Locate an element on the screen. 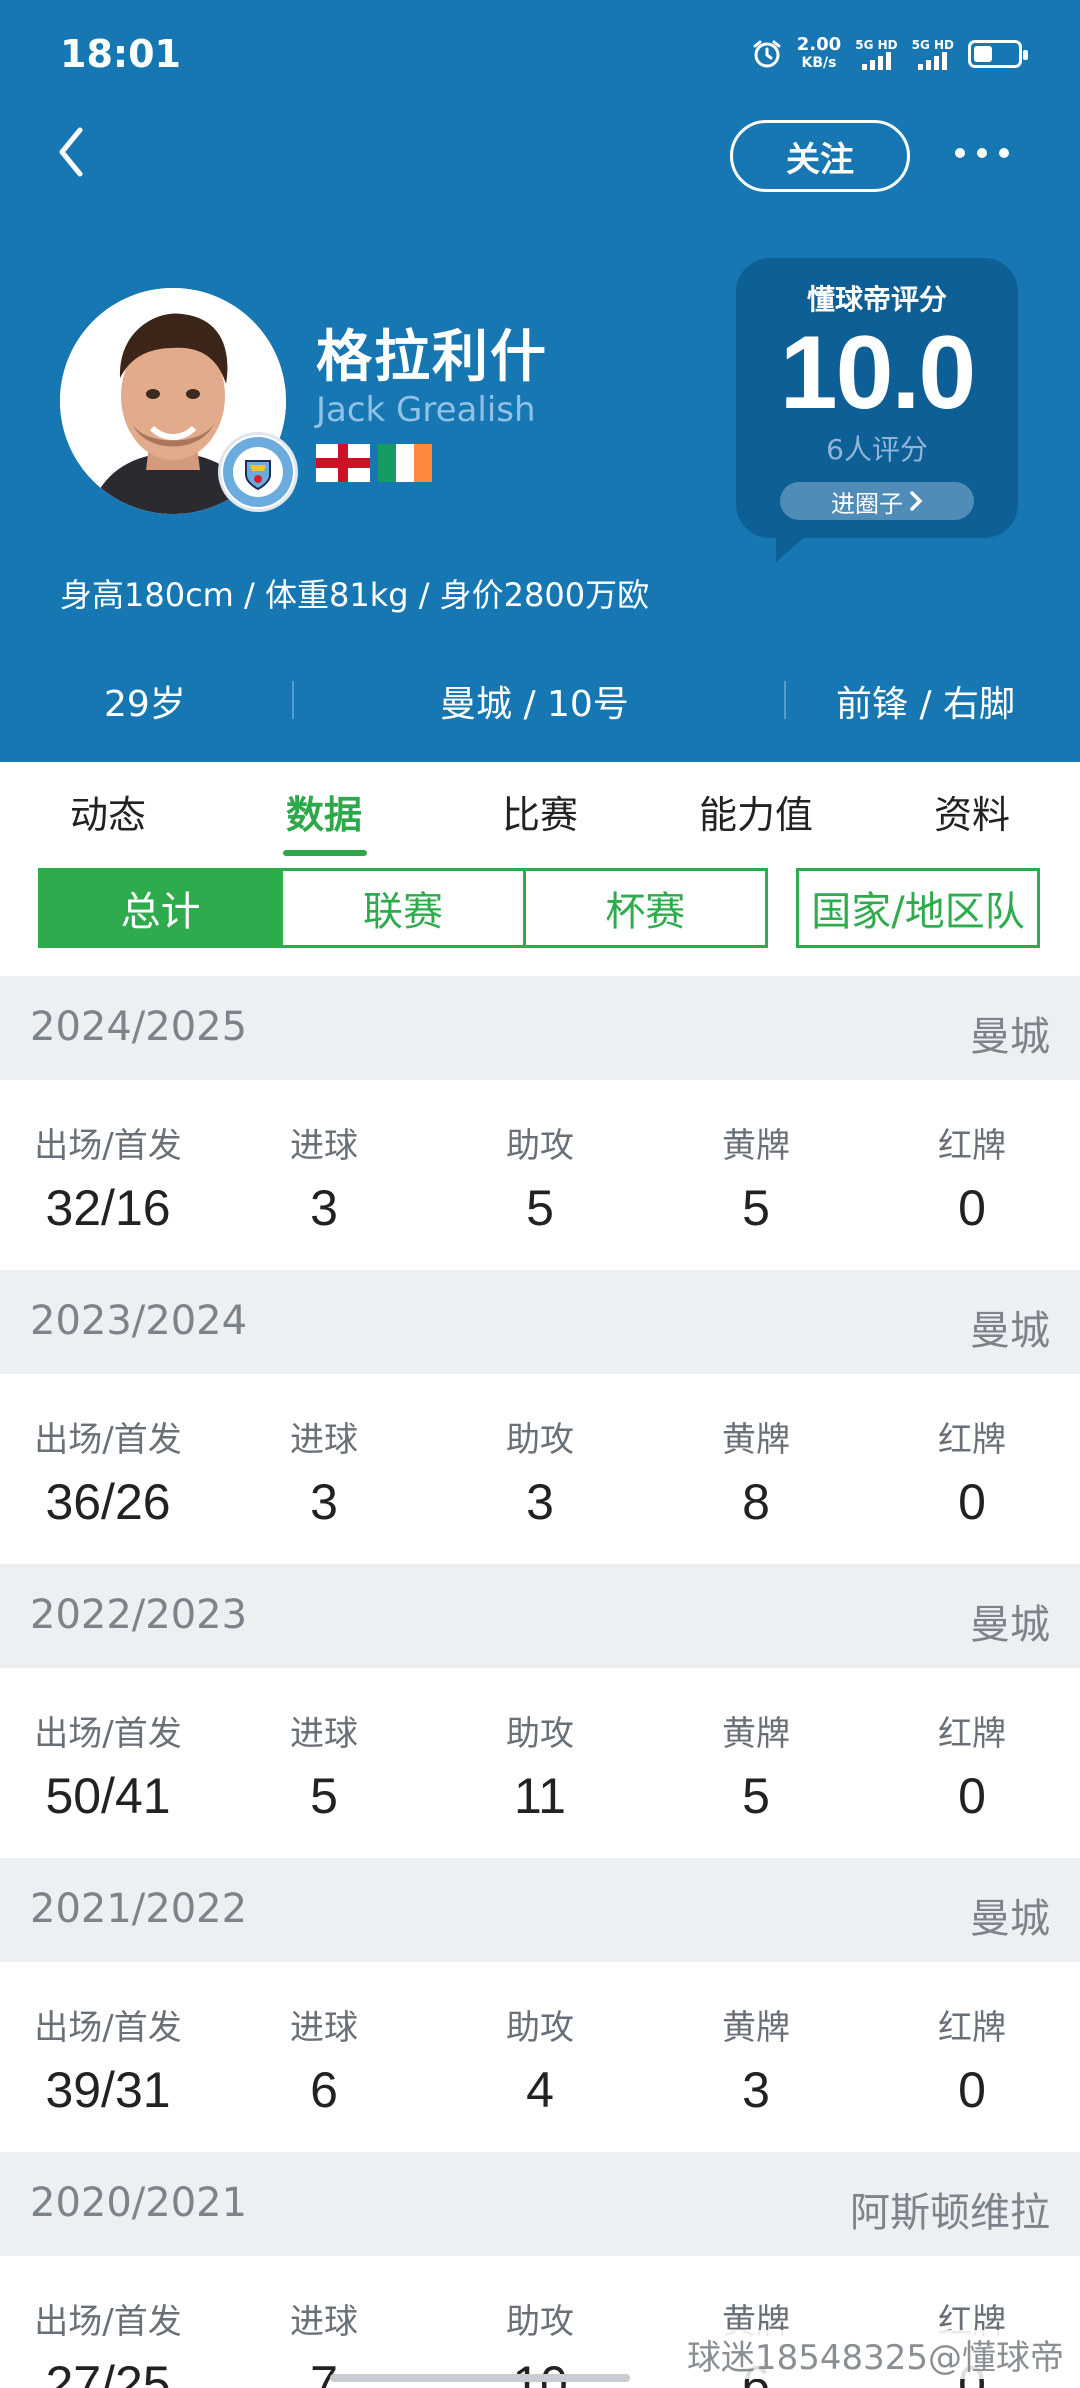 The width and height of the screenshot is (1080, 2388). status-bar: 18:01 2.00 KB/s 5G HD 5G HD is located at coordinates (540, 55).